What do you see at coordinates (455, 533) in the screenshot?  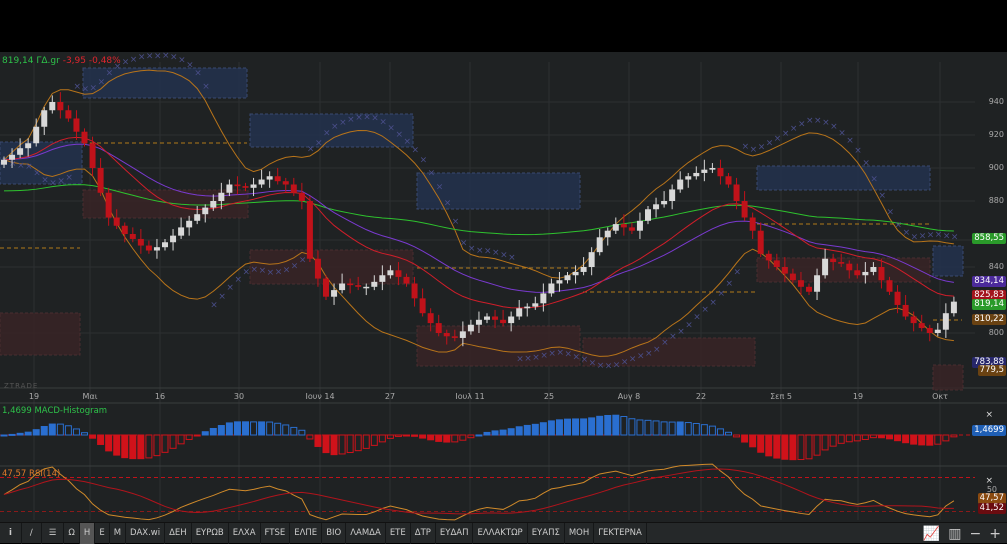 I see `toolbar-item-14: ΕΥΔΑΠ` at bounding box center [455, 533].